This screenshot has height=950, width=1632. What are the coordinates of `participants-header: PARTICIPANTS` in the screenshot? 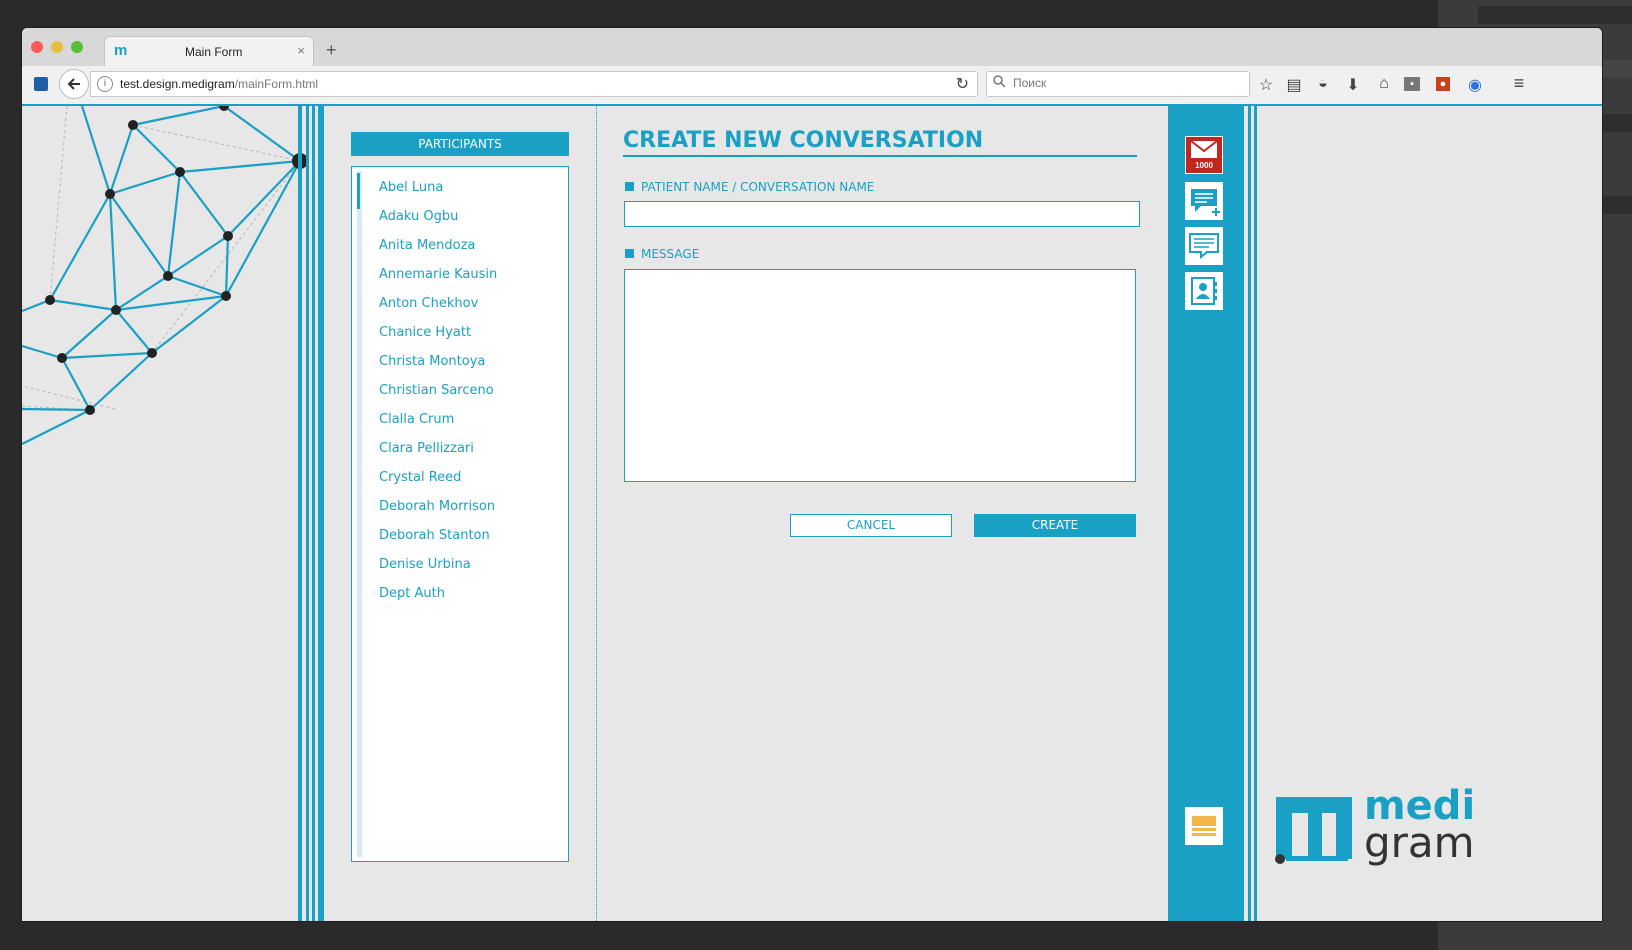 It's located at (460, 144).